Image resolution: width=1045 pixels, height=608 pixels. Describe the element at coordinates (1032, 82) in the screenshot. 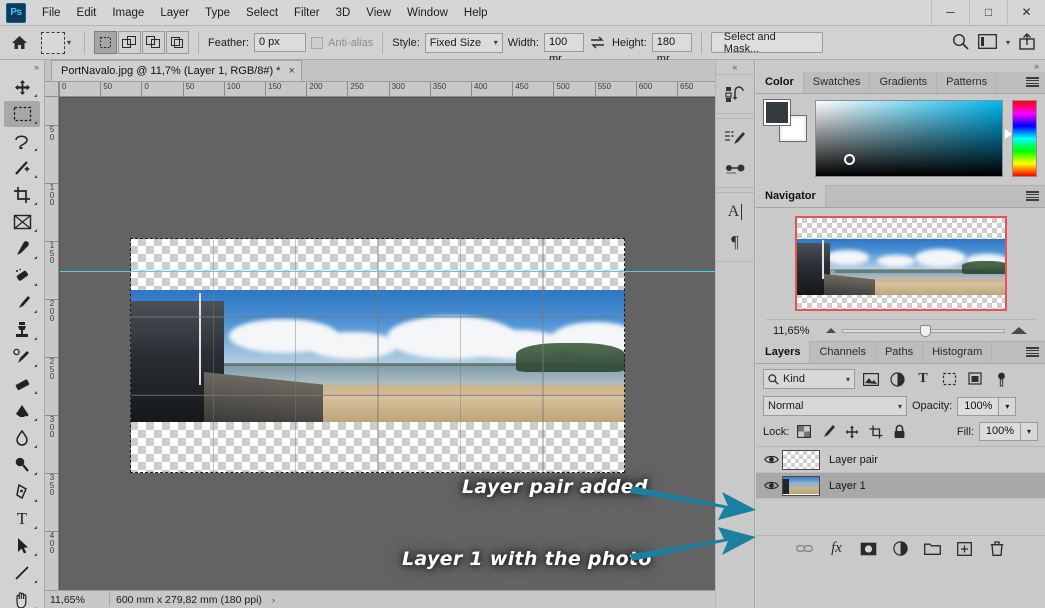

I see `panel-menu-icon` at that location.